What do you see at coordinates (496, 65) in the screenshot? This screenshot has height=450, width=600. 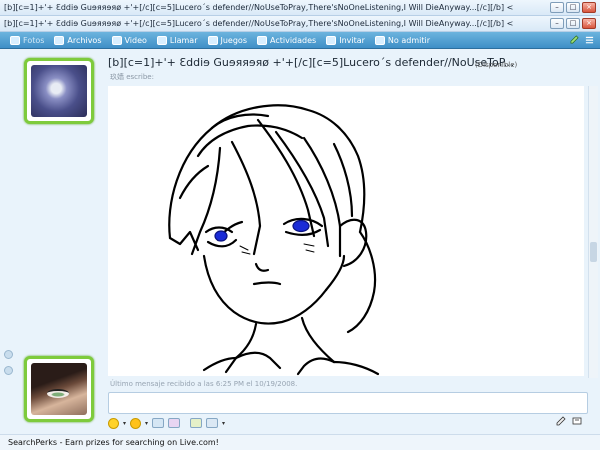 I see `contact-status: (Disponible)` at bounding box center [496, 65].